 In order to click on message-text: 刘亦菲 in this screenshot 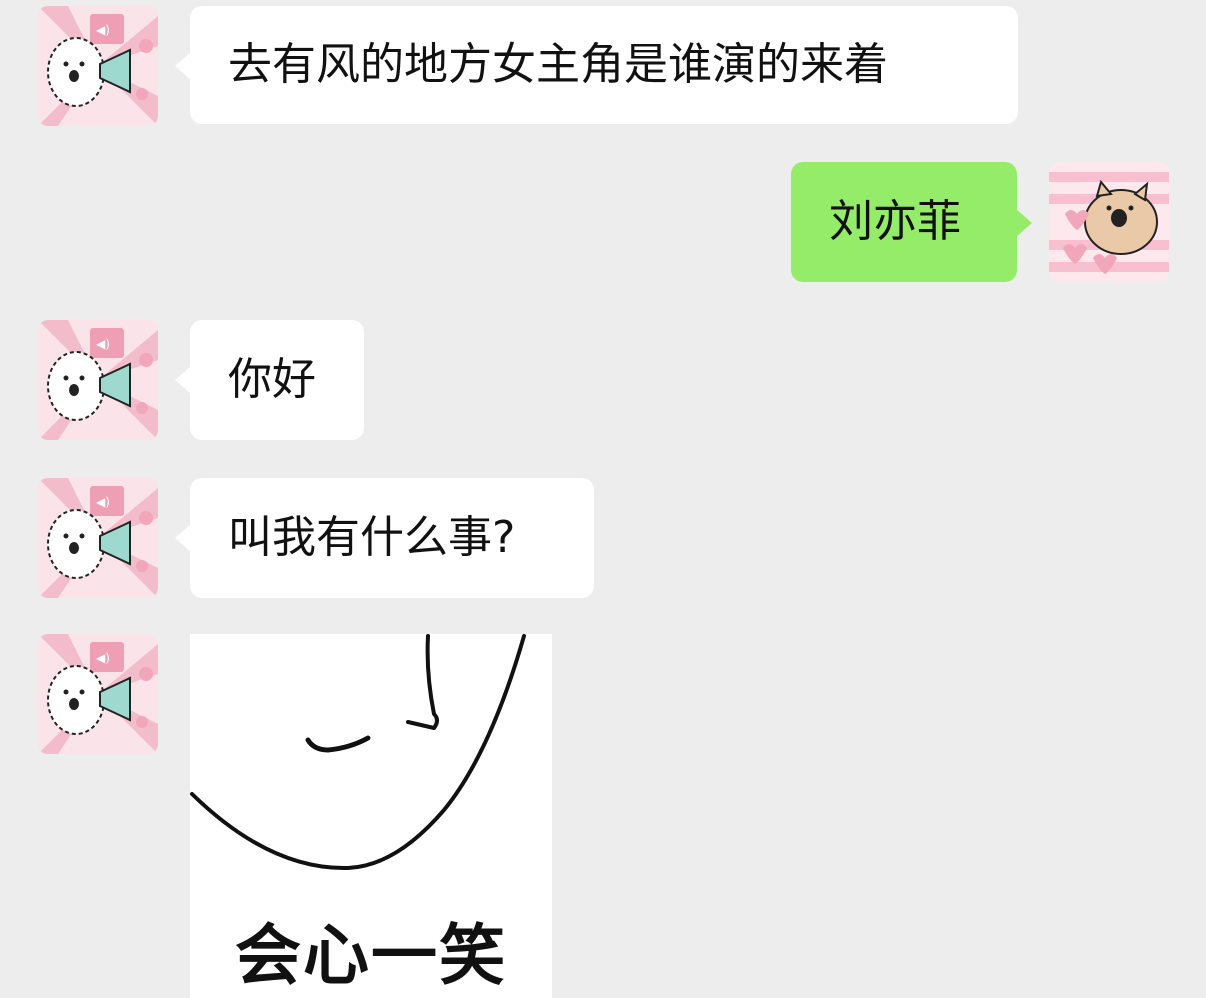, I will do `click(895, 221)`.